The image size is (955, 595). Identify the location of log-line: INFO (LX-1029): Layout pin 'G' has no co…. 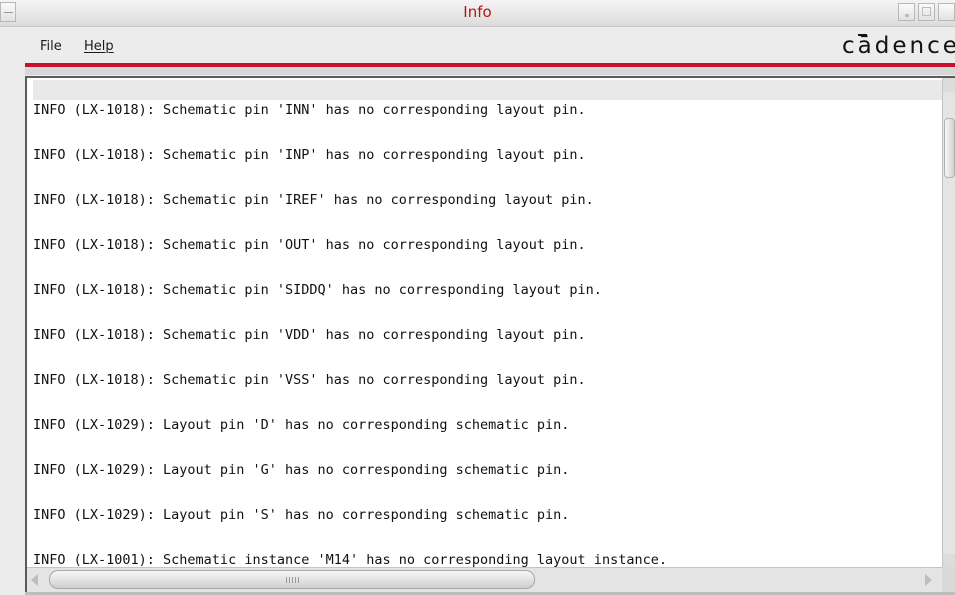
(301, 470).